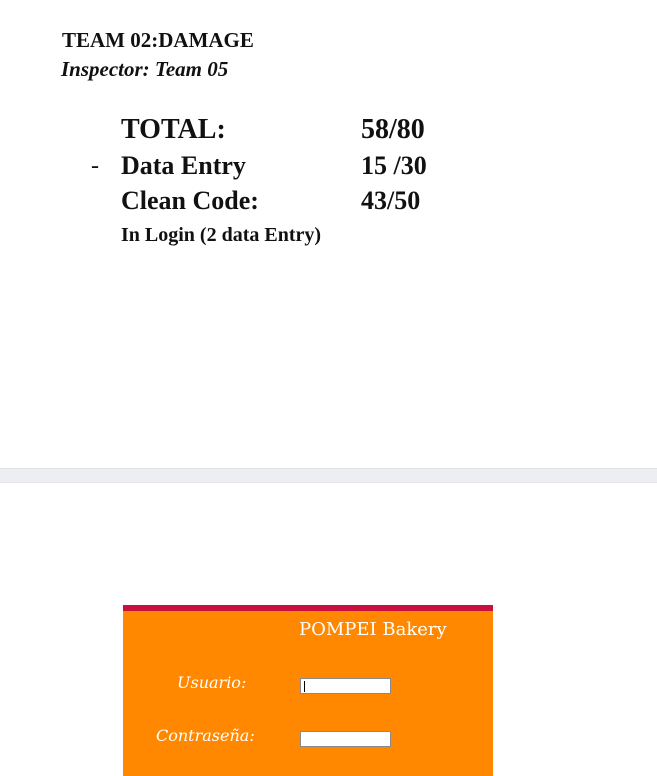  I want to click on login-note: In Login (2 data Entry), so click(221, 235).